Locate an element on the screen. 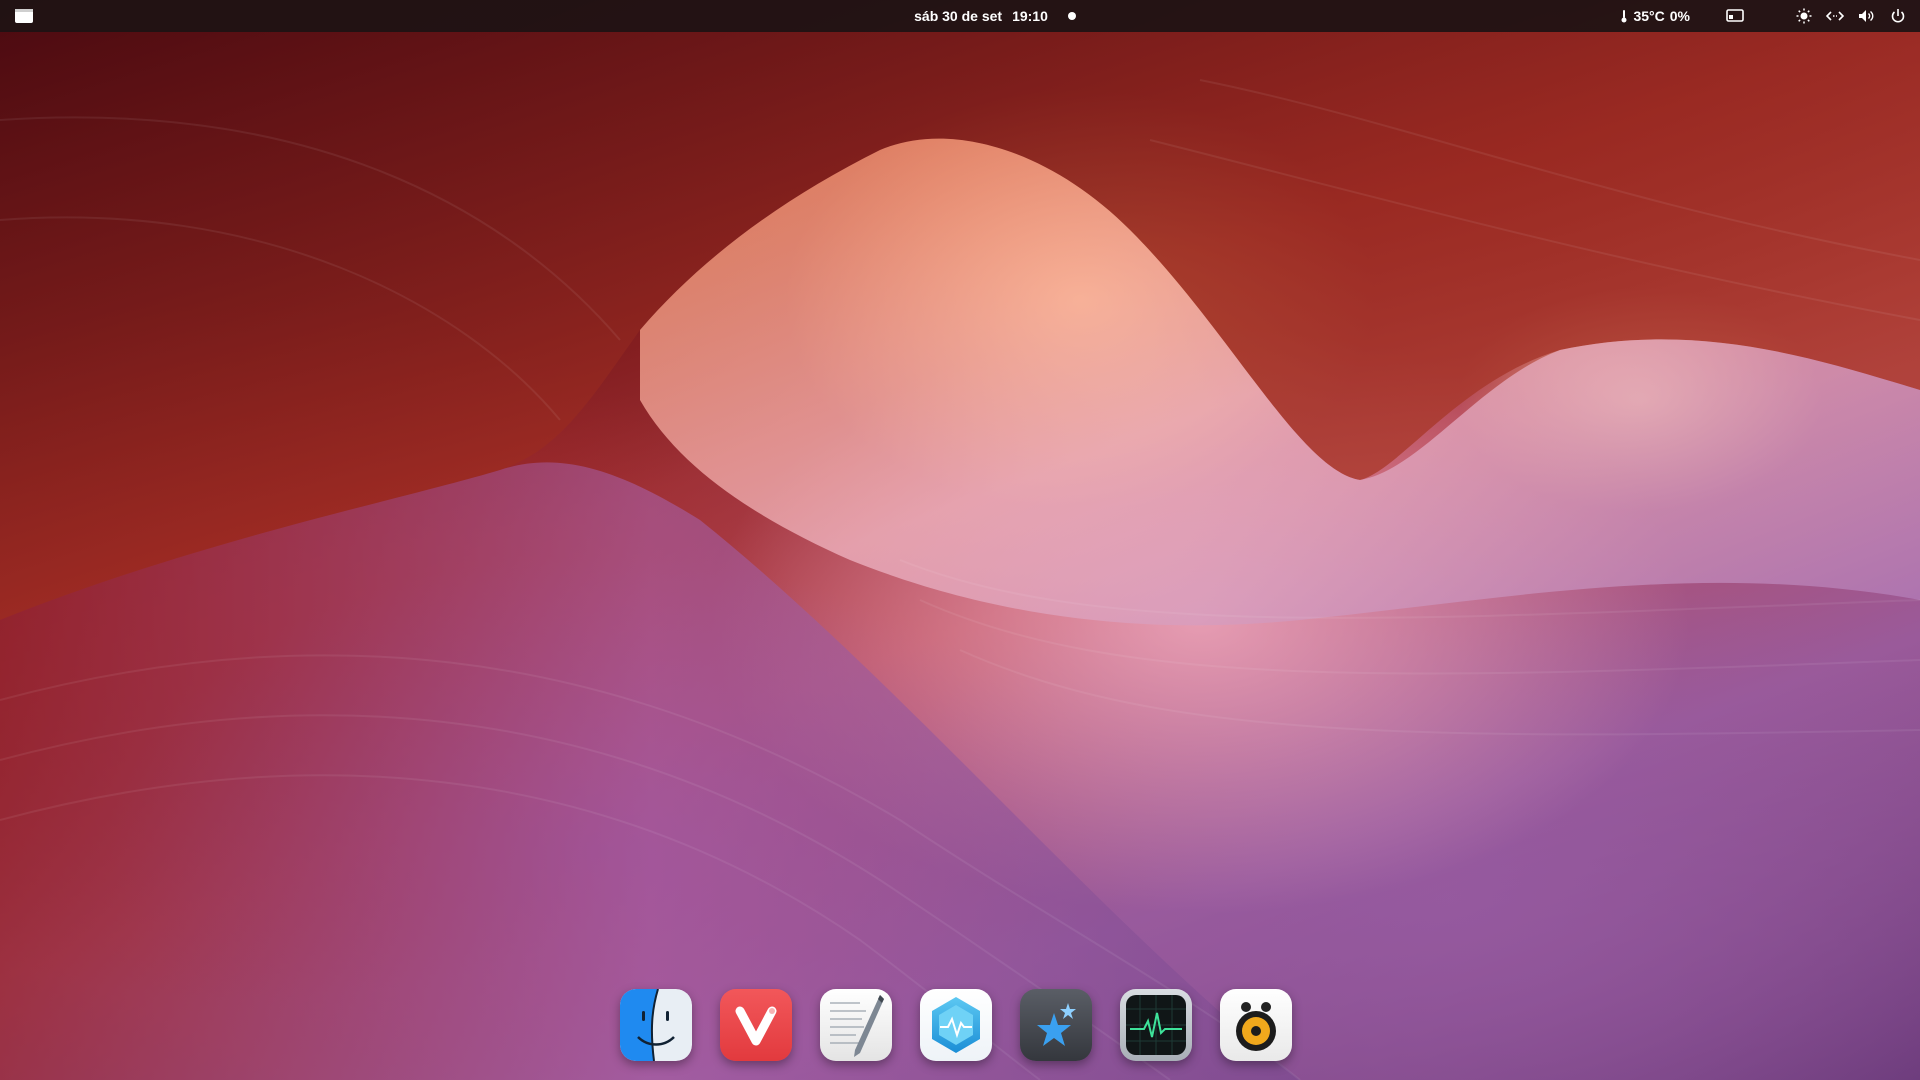  display-icon is located at coordinates (1735, 16).